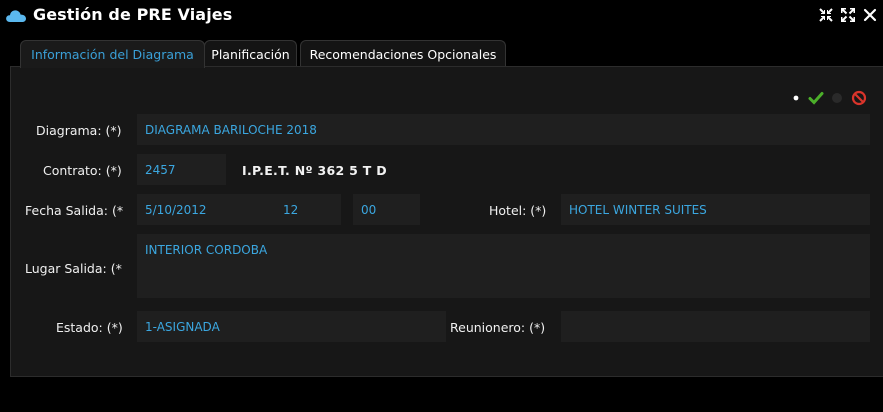 Image resolution: width=883 pixels, height=412 pixels. I want to click on fecha-salida-date-field: 5/10/2012 12, so click(239, 209).